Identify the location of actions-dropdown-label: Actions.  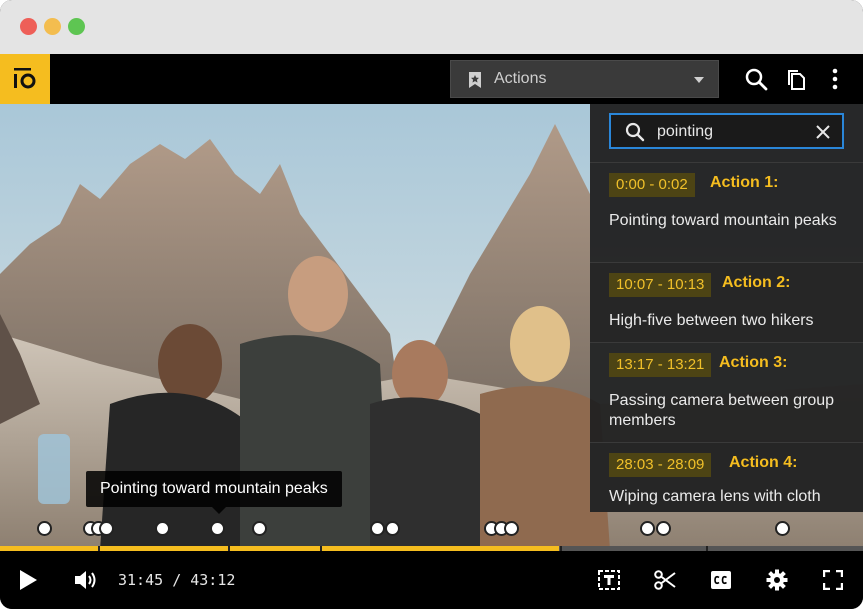
(520, 78).